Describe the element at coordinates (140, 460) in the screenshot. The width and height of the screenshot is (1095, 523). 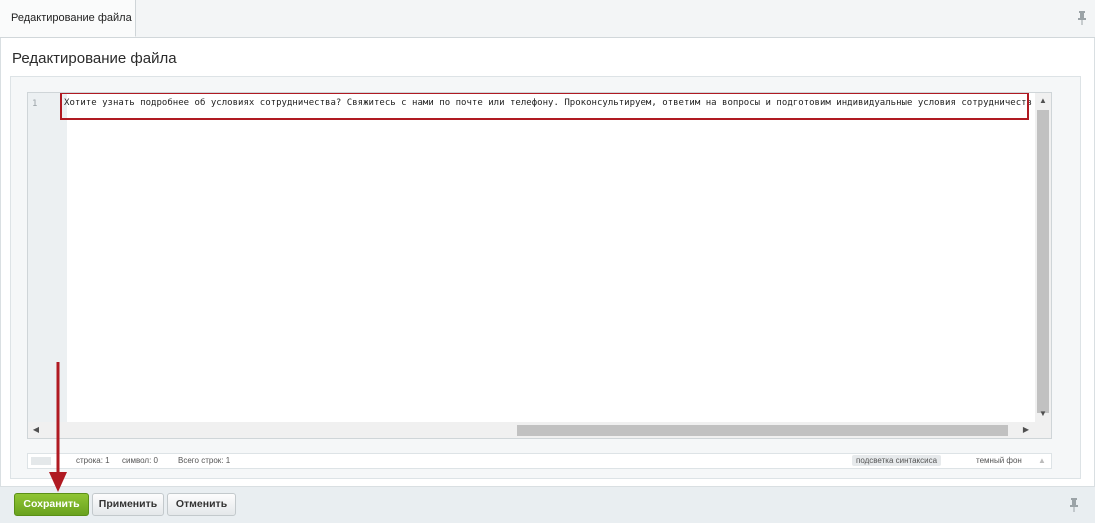
I see `status-symbol: символ: 0` at that location.